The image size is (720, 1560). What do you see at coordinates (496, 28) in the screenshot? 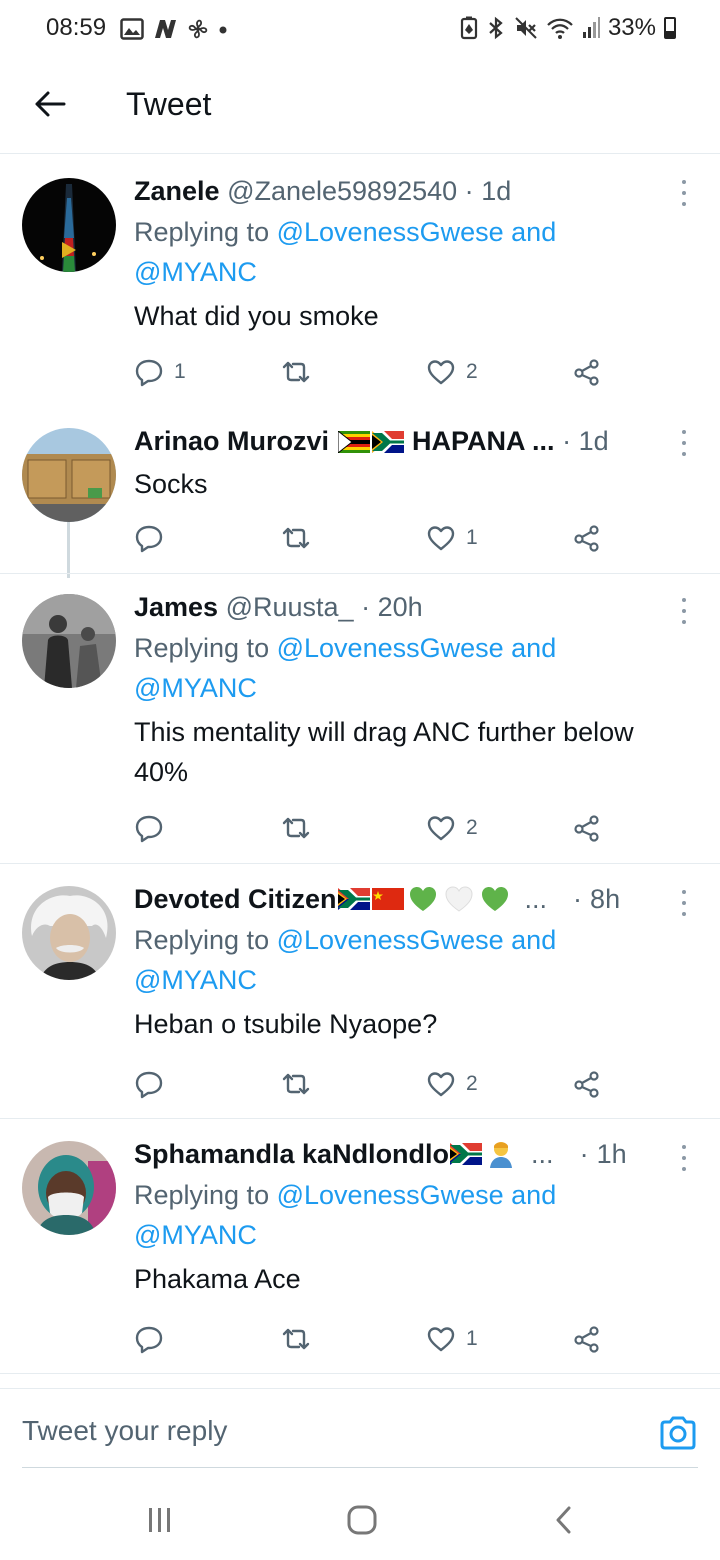
I see `bluetooth-icon` at bounding box center [496, 28].